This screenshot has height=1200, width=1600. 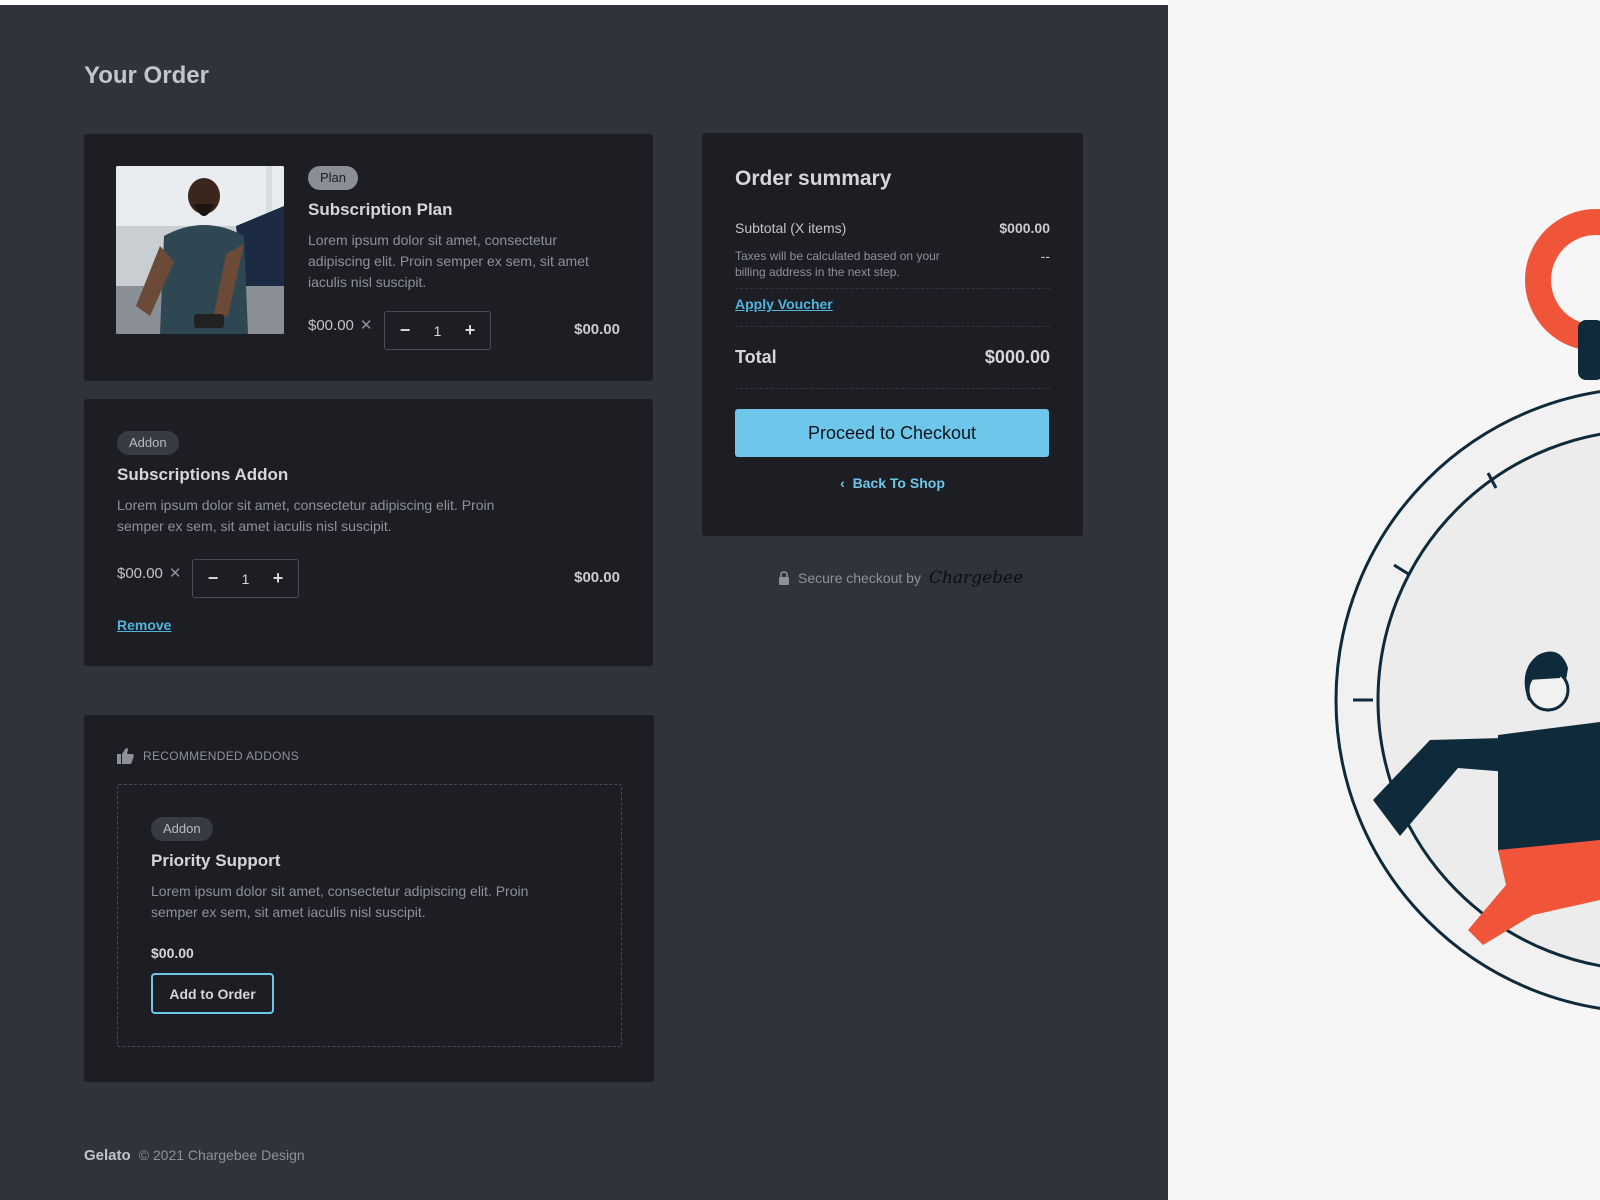 I want to click on tax-value: --, so click(x=1045, y=256).